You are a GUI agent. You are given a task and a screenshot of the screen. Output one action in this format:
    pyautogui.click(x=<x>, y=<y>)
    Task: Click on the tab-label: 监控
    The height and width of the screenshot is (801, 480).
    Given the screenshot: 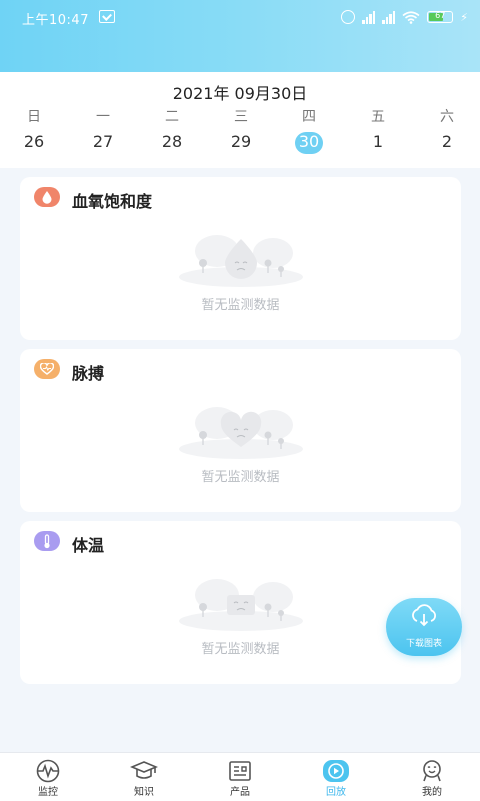 What is the action you would take?
    pyautogui.click(x=48, y=792)
    